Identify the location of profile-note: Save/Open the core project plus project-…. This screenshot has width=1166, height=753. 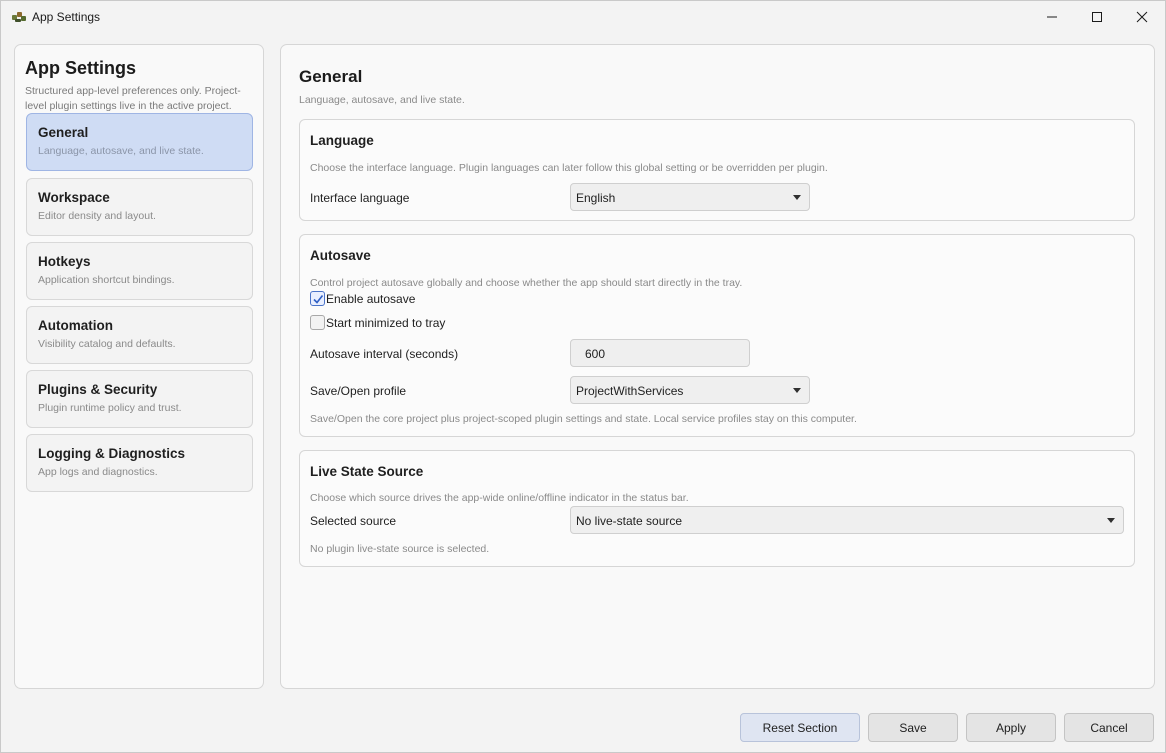
(583, 419).